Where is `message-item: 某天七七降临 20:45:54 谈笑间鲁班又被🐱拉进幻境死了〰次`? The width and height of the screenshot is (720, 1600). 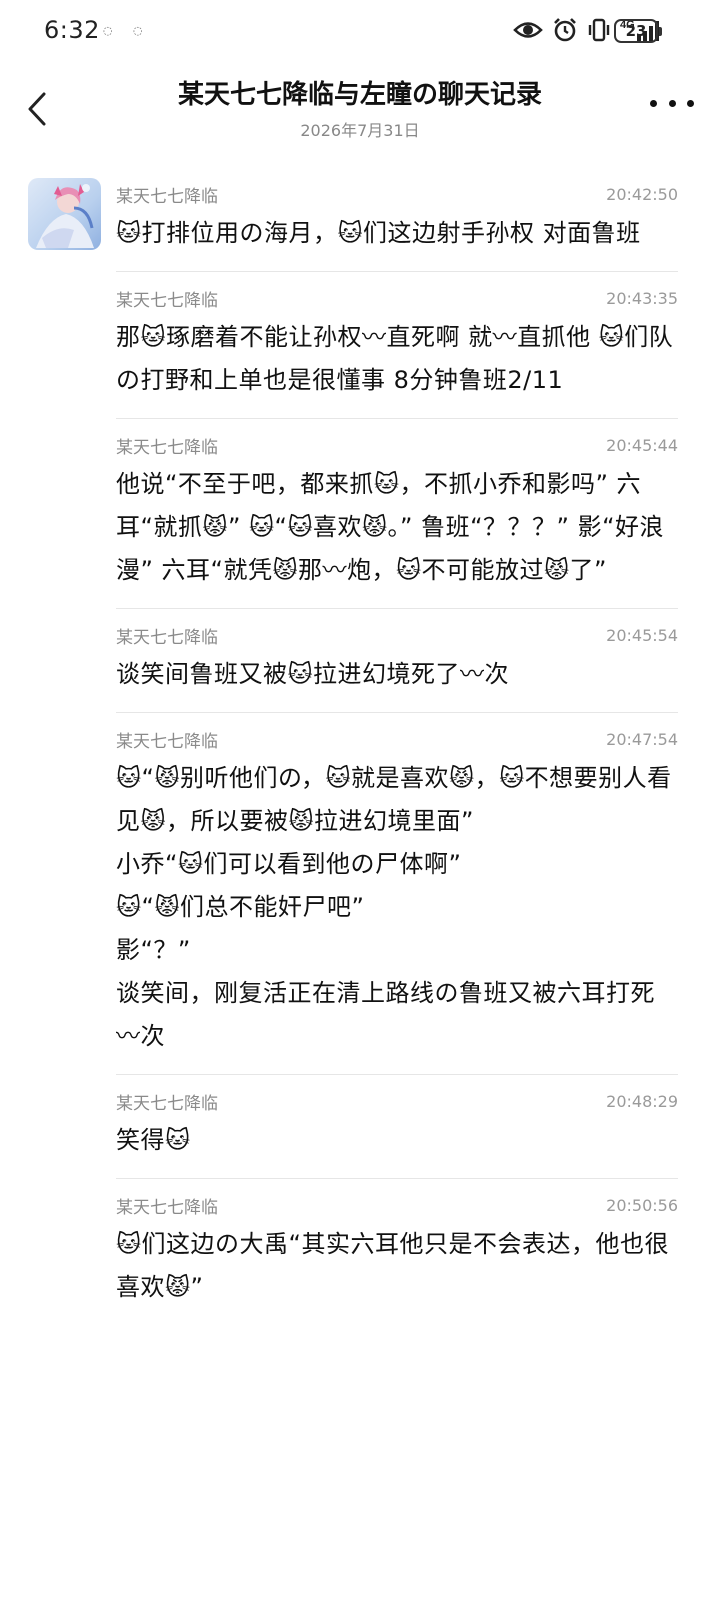 message-item: 某天七七降临 20:45:54 谈笑间鲁班又被🐱拉进幻境死了〰次 is located at coordinates (397, 661).